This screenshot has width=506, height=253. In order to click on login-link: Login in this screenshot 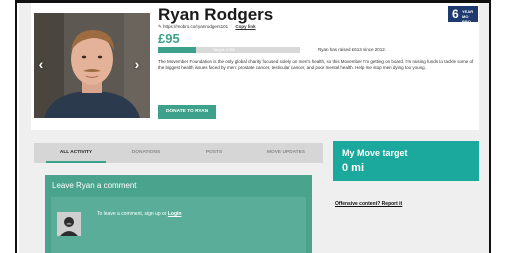, I will do `click(175, 214)`.